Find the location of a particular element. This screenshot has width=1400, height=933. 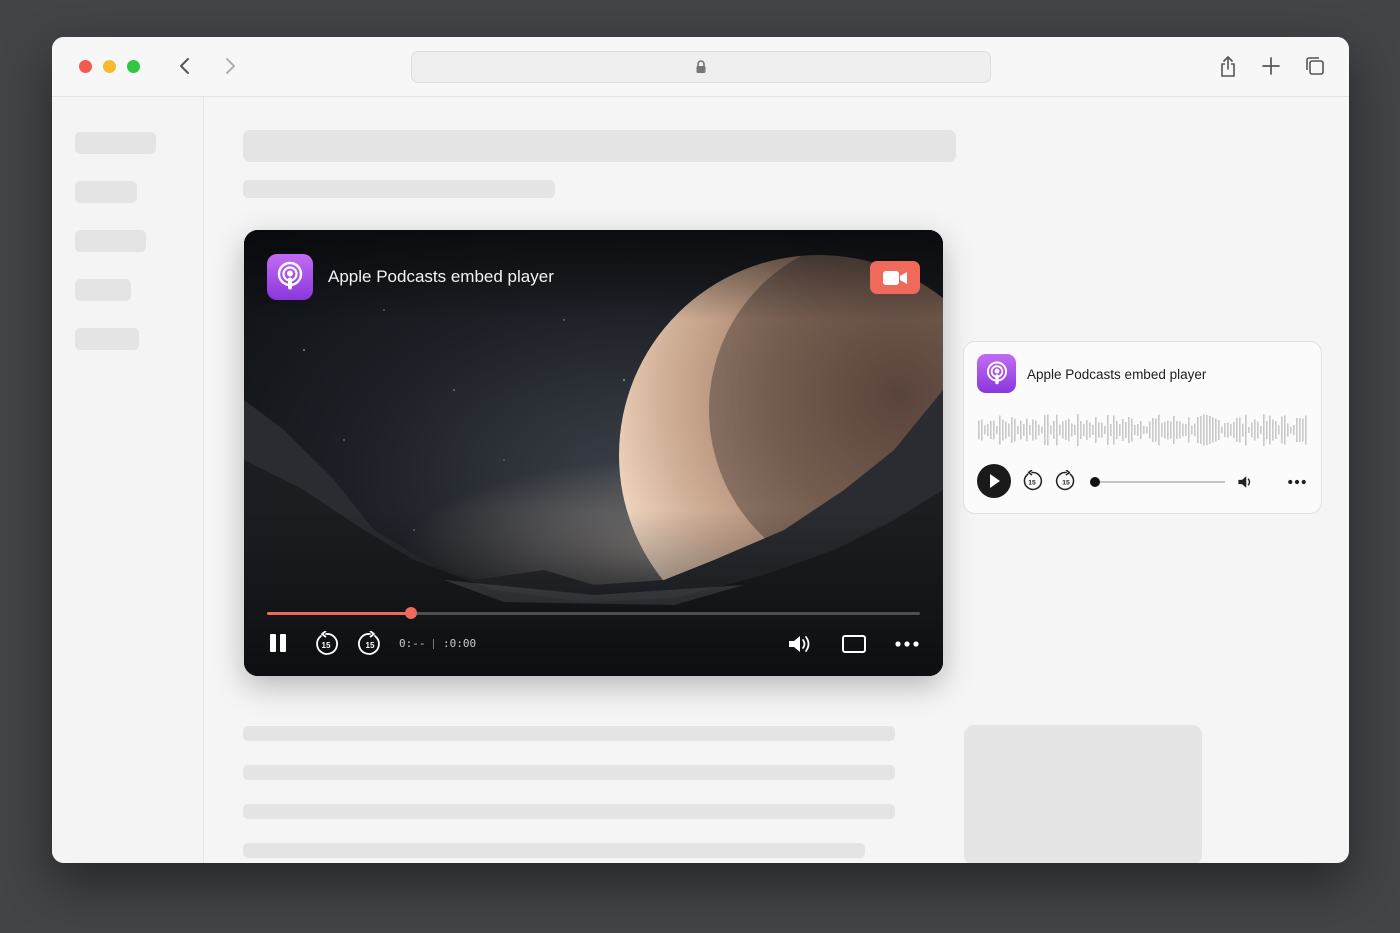

back-button is located at coordinates (185, 66).